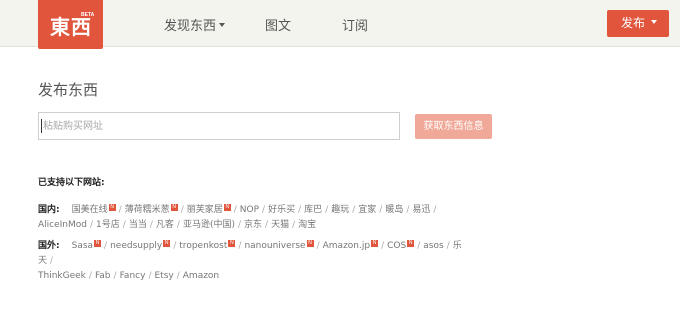  What do you see at coordinates (62, 276) in the screenshot?
I see `site-link: ThinkGeek` at bounding box center [62, 276].